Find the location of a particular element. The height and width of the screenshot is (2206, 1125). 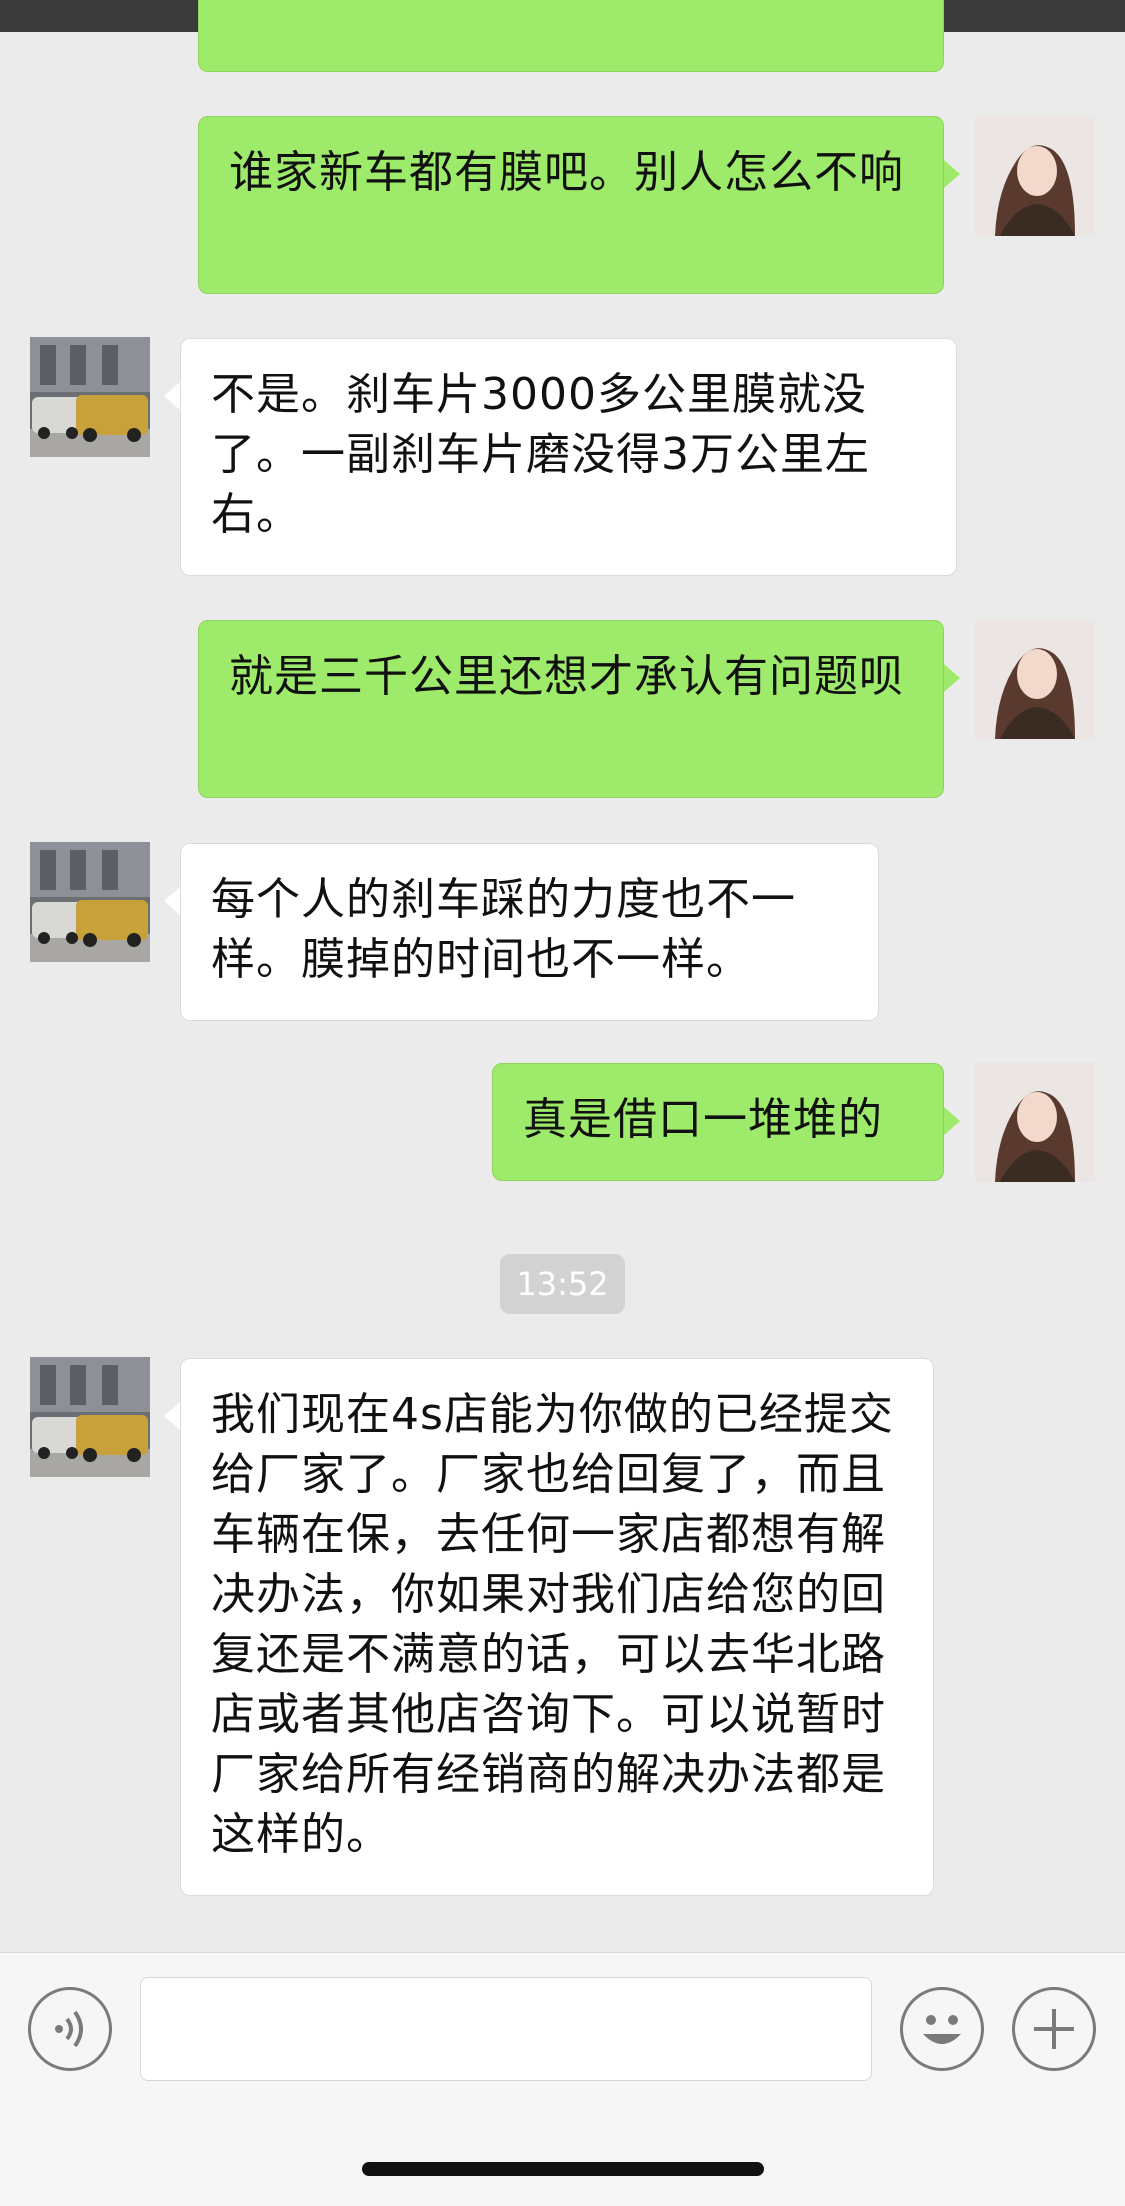

message-text: 不是。刹车片3000多公里膜就没了。一副刹车片磨没得3万公里左右。 is located at coordinates (540, 454).